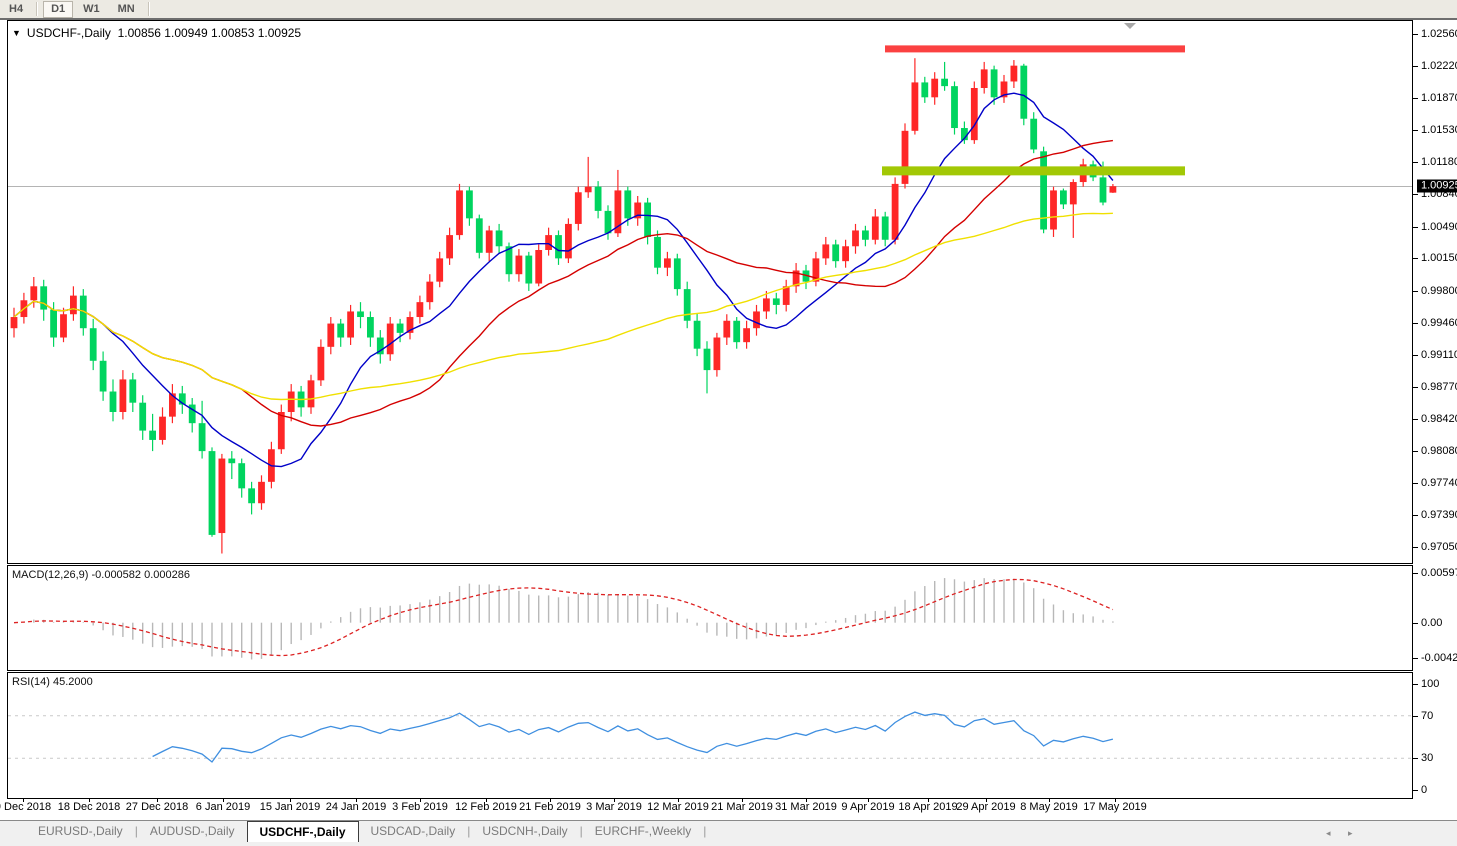 Image resolution: width=1457 pixels, height=846 pixels. I want to click on date-axis-label: 3 Feb 2019, so click(420, 807).